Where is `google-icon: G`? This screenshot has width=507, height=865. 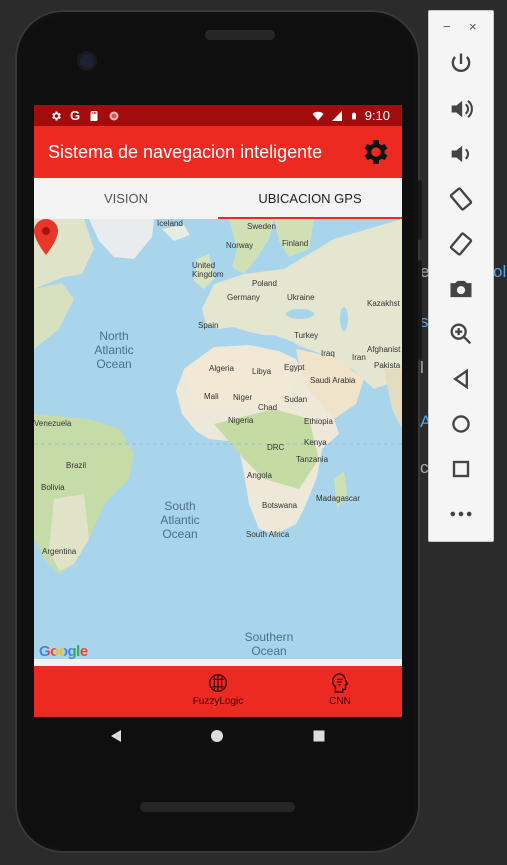
google-icon: G is located at coordinates (75, 115).